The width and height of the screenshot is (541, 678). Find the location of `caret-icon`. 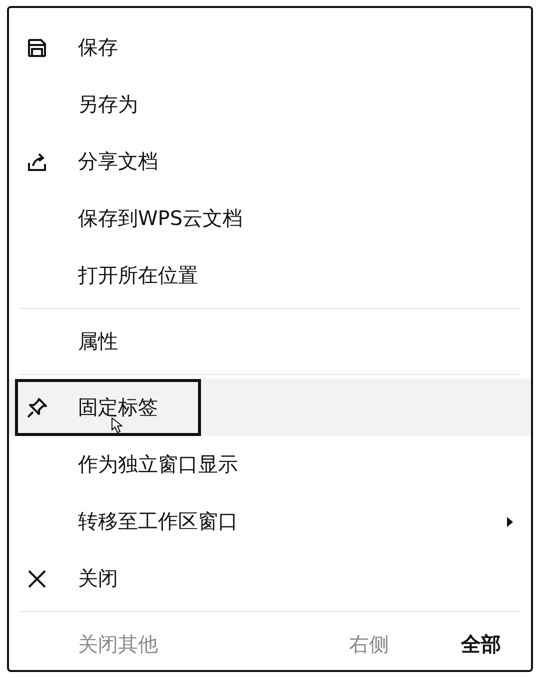

caret-icon is located at coordinates (510, 521).